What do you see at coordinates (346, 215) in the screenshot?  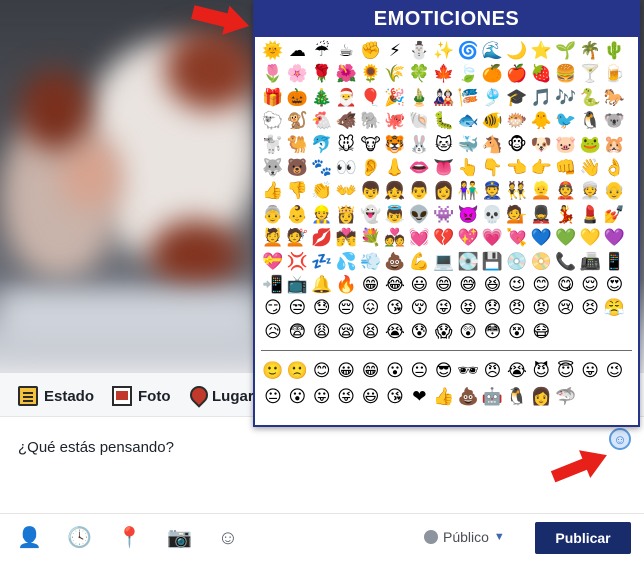 I see `emoji-a-108: 👸` at bounding box center [346, 215].